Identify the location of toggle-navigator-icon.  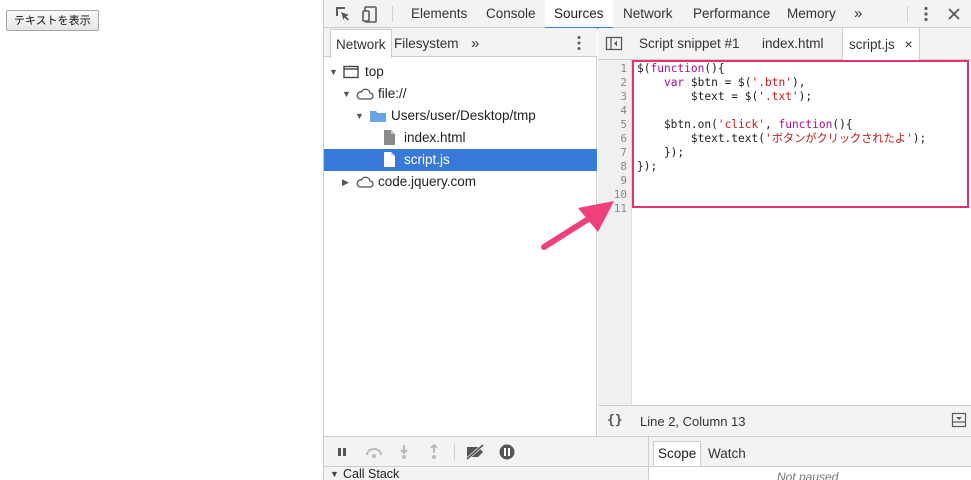
(614, 44).